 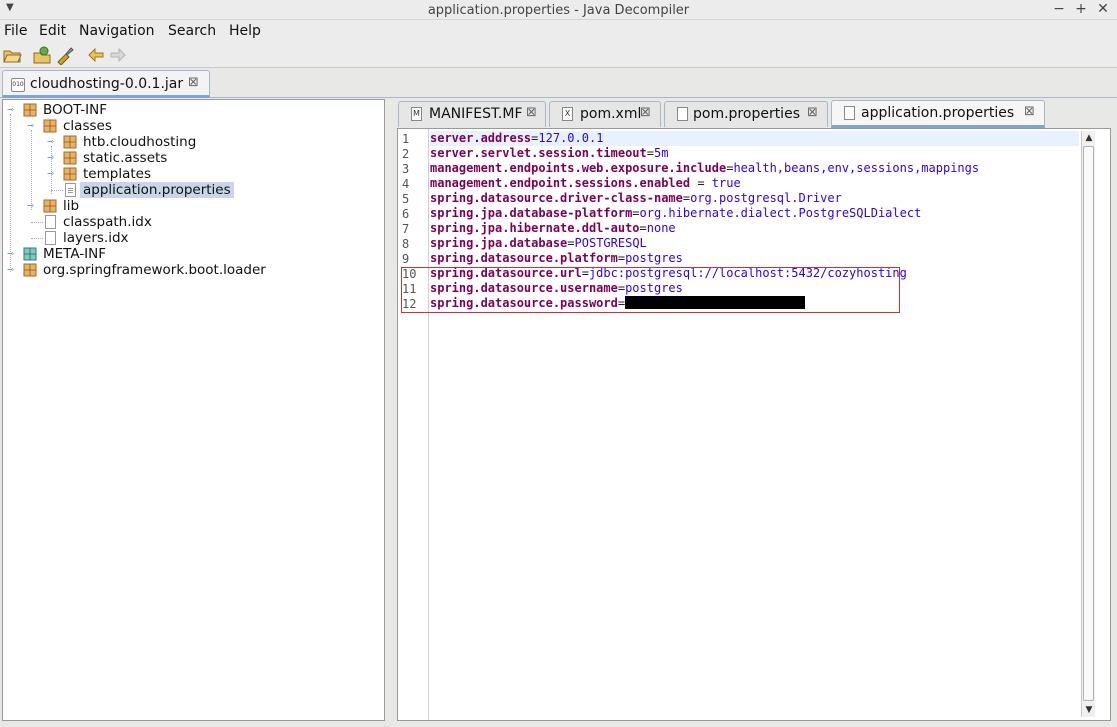 What do you see at coordinates (193, 126) in the screenshot?
I see `tree-node-classes: ⊸ classes` at bounding box center [193, 126].